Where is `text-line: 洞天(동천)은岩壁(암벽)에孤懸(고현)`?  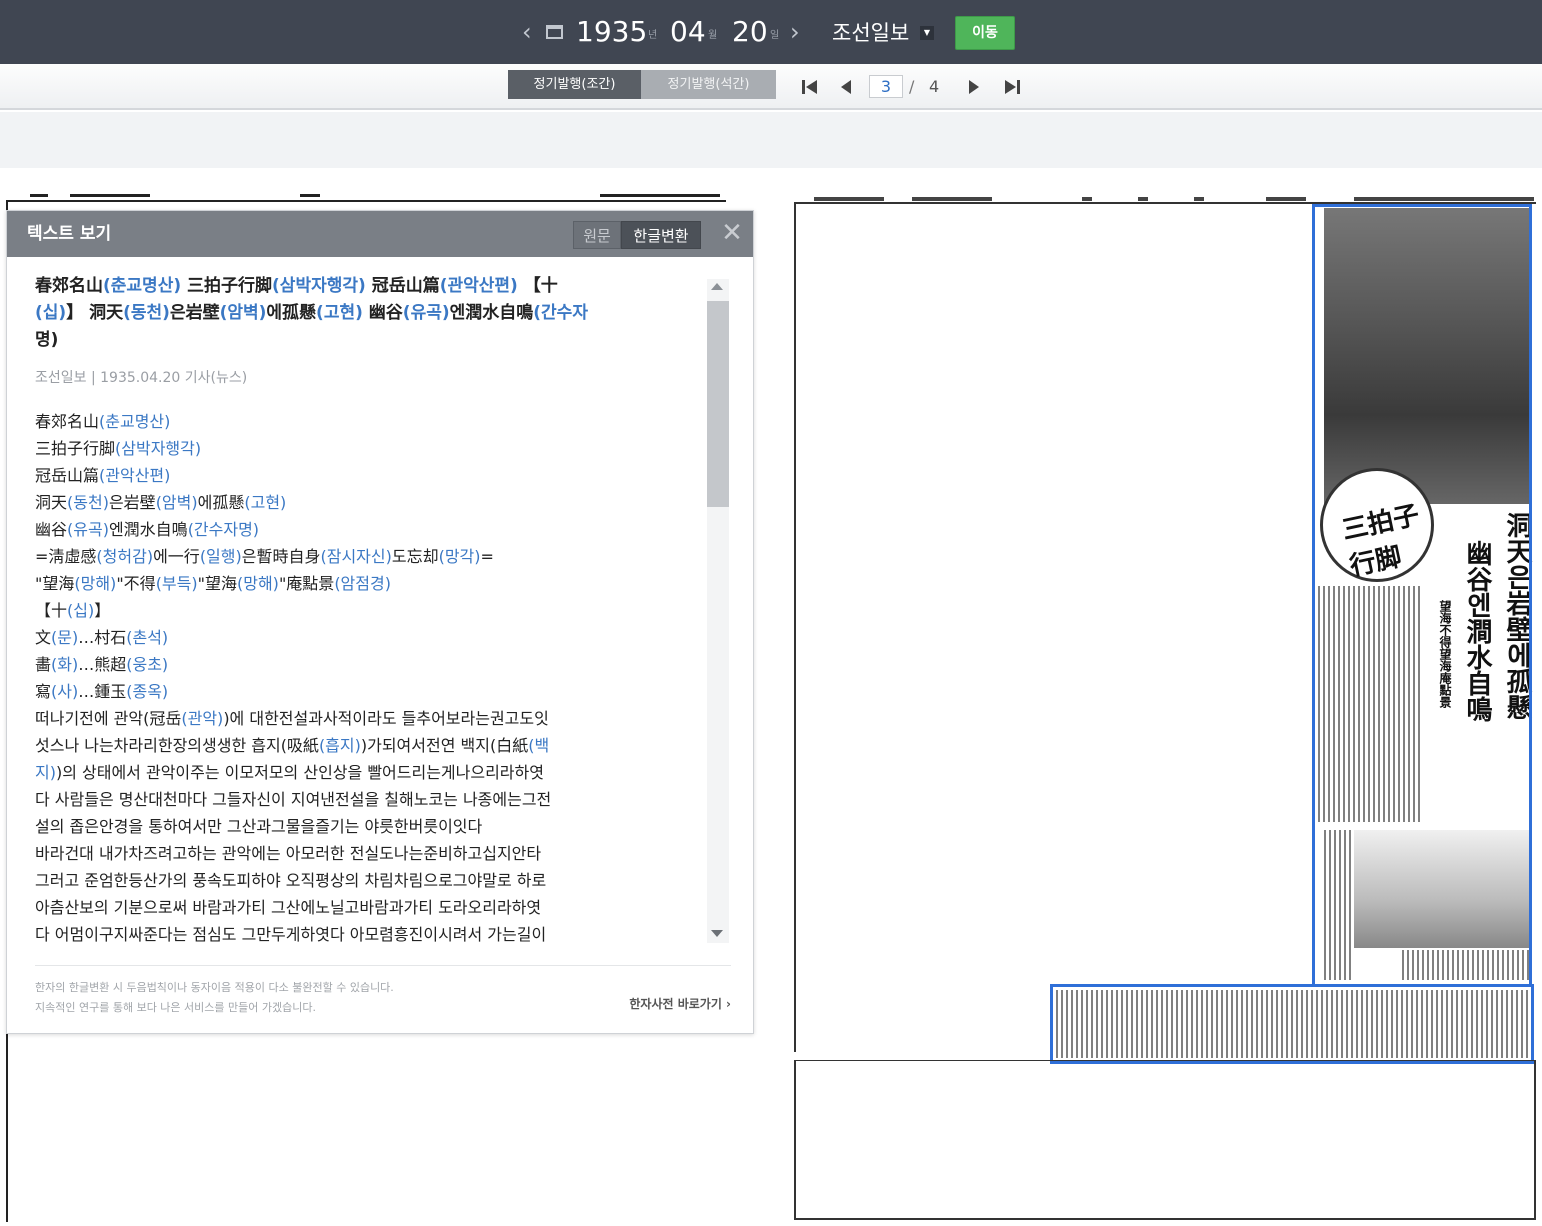
text-line: 洞天(동천)은岩壁(암벽)에孤懸(고현) is located at coordinates (355, 502).